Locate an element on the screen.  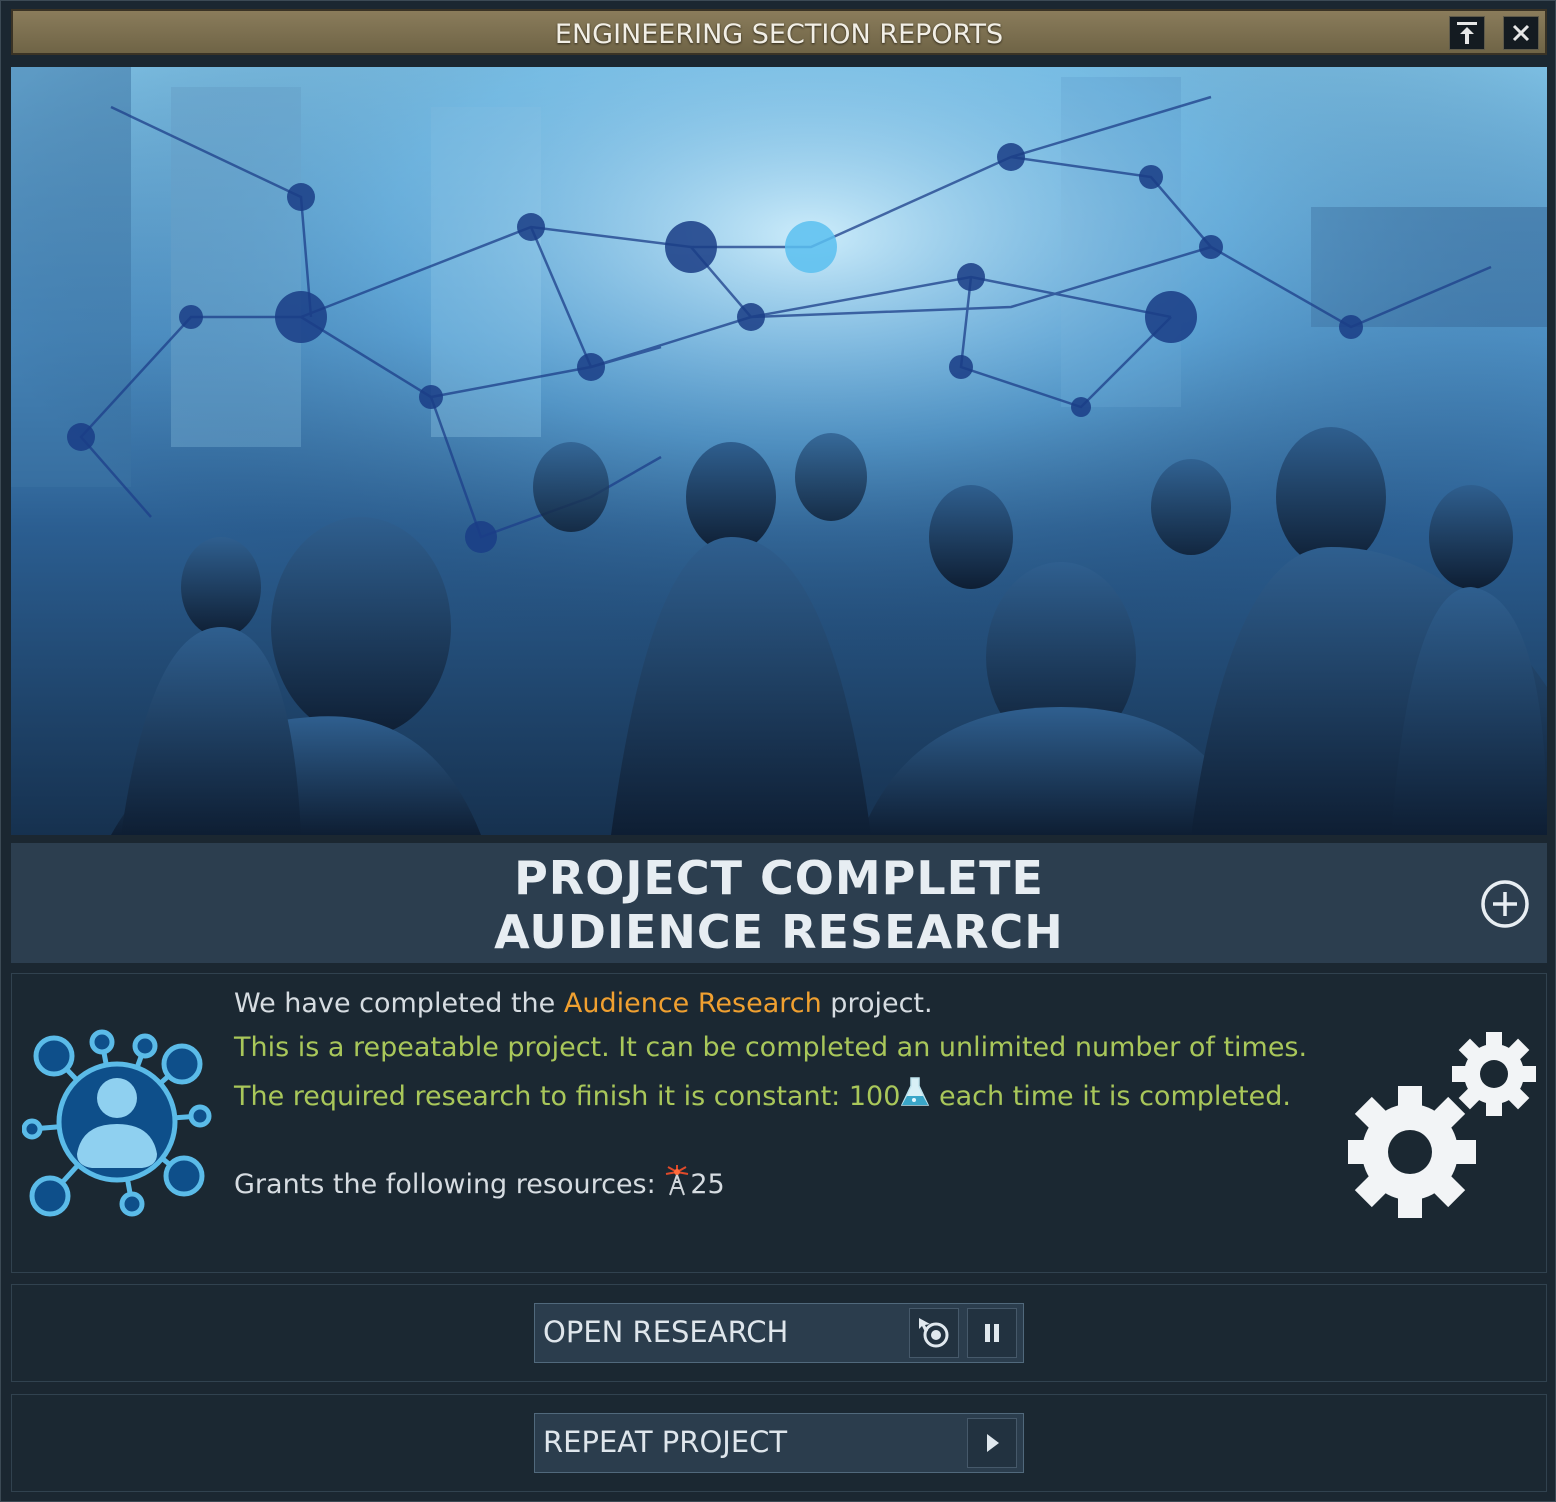
pause-research-button is located at coordinates (992, 1333).